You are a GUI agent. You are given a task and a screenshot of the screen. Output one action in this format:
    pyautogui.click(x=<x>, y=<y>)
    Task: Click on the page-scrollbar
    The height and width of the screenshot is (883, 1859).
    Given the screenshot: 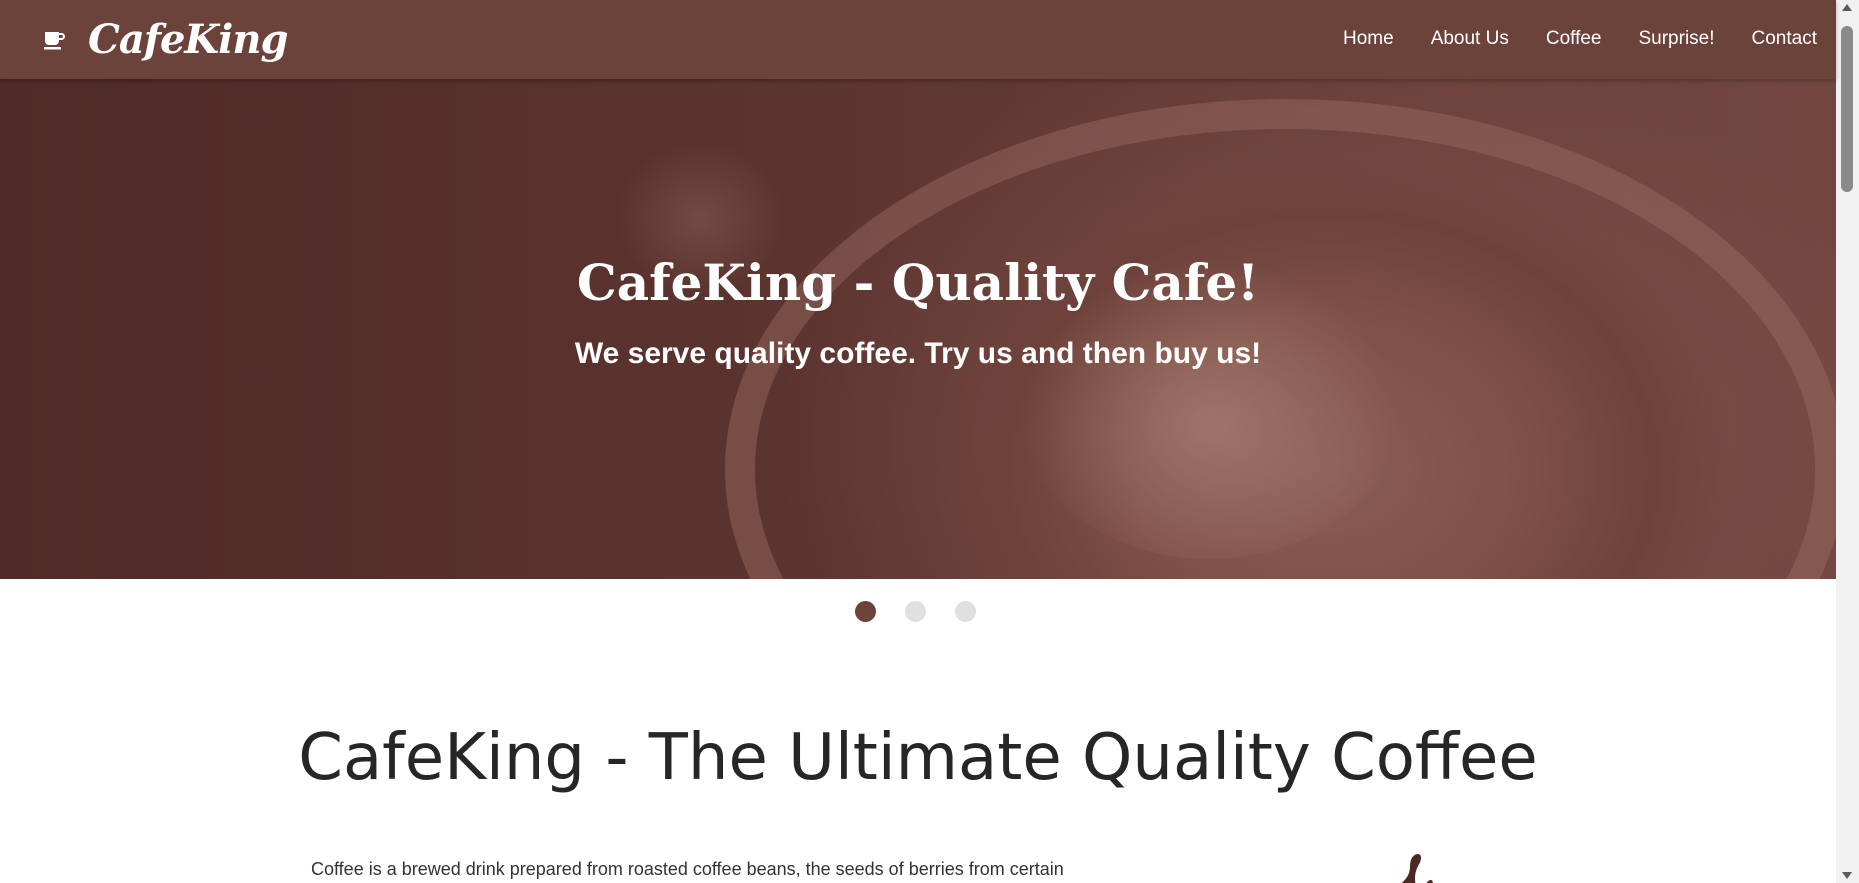 What is the action you would take?
    pyautogui.click(x=1847, y=441)
    